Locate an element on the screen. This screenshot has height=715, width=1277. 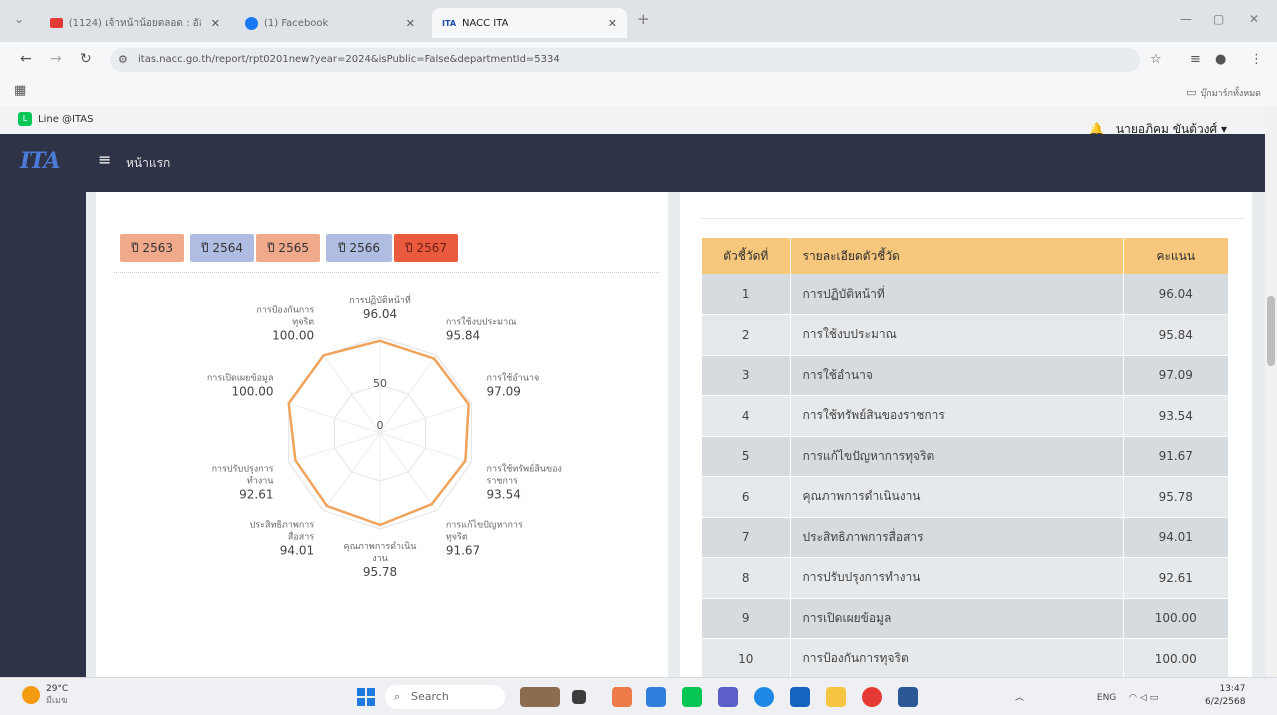
radar-axis-label-line: การเปิดเผยข้อมูล is located at coordinates (240, 377).